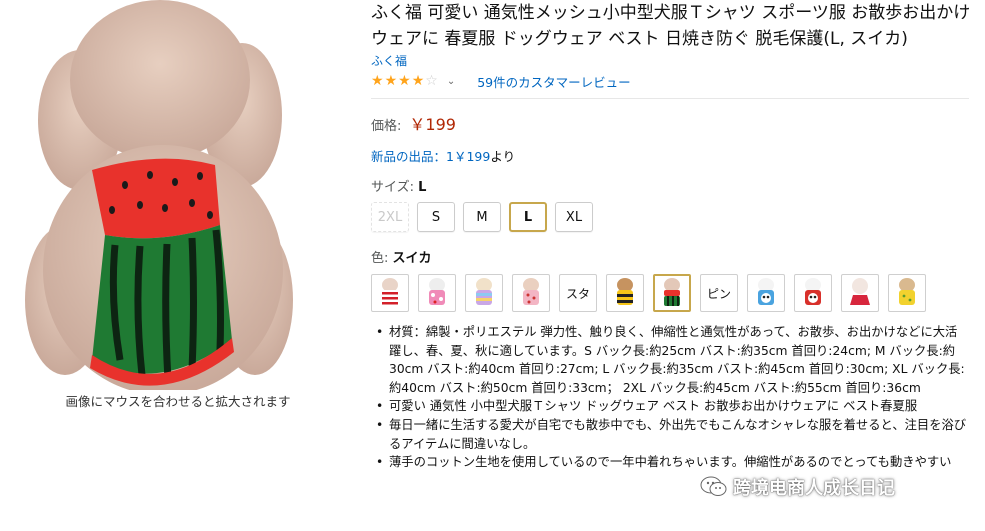 The width and height of the screenshot is (985, 531). I want to click on color-swatch-pink-floral, so click(437, 293).